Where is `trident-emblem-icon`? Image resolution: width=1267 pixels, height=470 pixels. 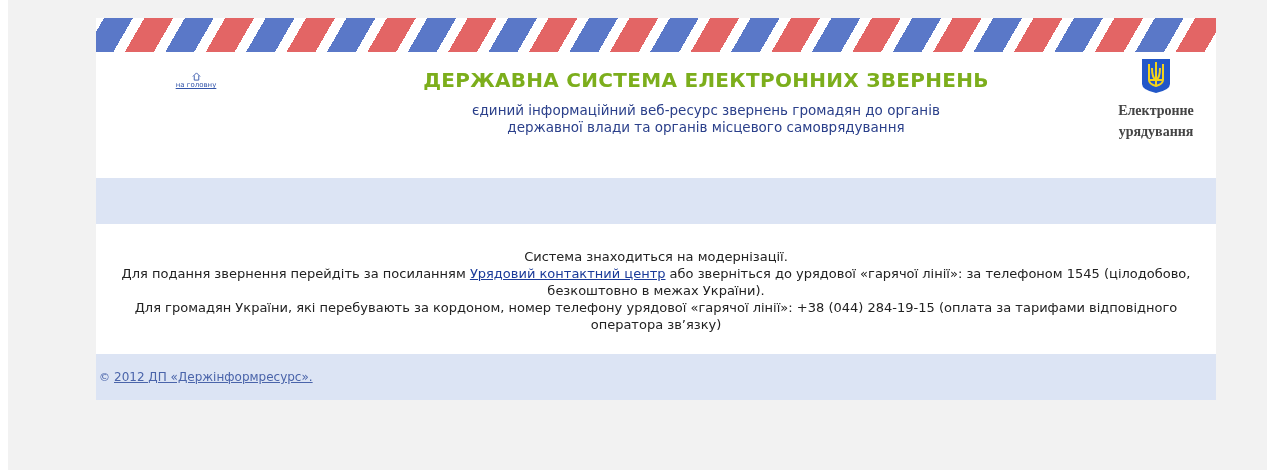 trident-emblem-icon is located at coordinates (1156, 76).